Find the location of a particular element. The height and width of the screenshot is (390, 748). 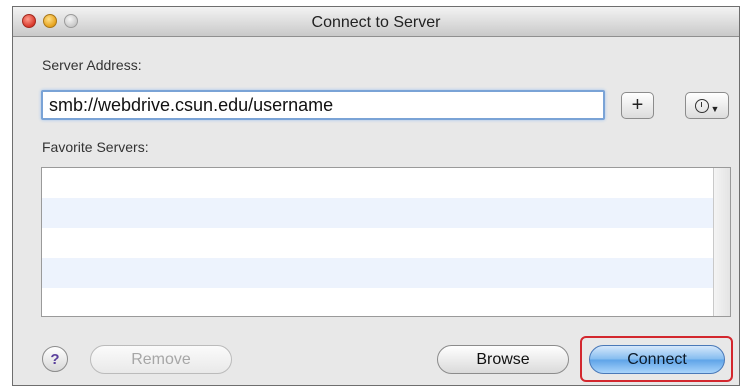

remove-button: Remove is located at coordinates (161, 359).